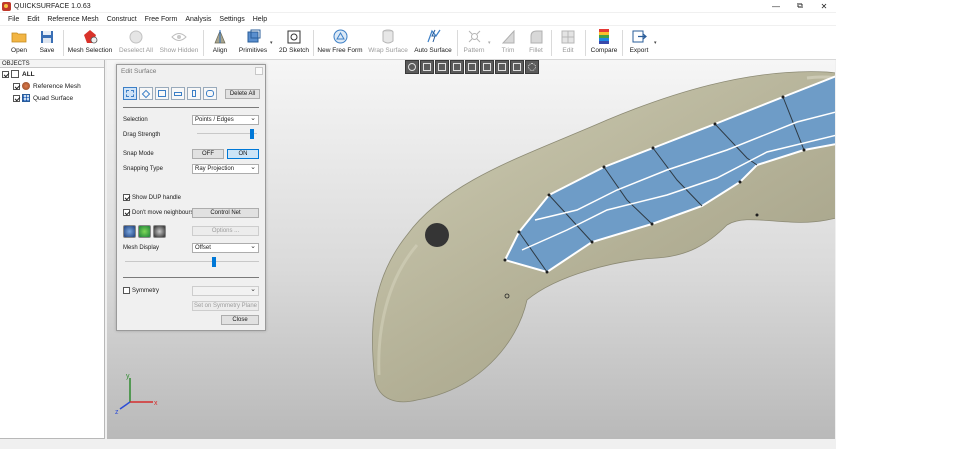 The image size is (962, 449). Describe the element at coordinates (161, 19) in the screenshot. I see `menu-free-form: Free Form` at that location.